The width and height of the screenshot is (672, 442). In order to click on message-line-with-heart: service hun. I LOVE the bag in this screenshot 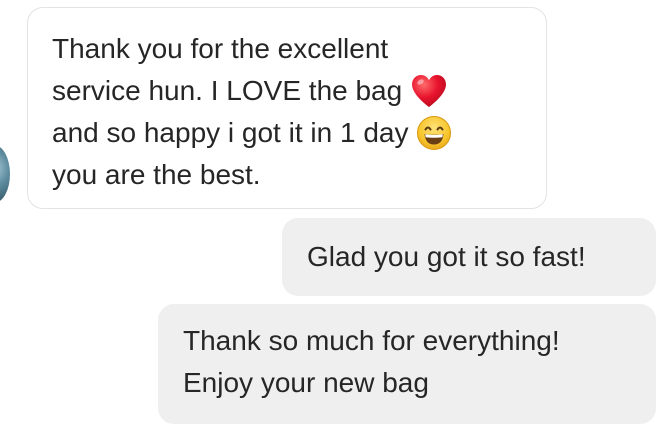, I will do `click(287, 91)`.